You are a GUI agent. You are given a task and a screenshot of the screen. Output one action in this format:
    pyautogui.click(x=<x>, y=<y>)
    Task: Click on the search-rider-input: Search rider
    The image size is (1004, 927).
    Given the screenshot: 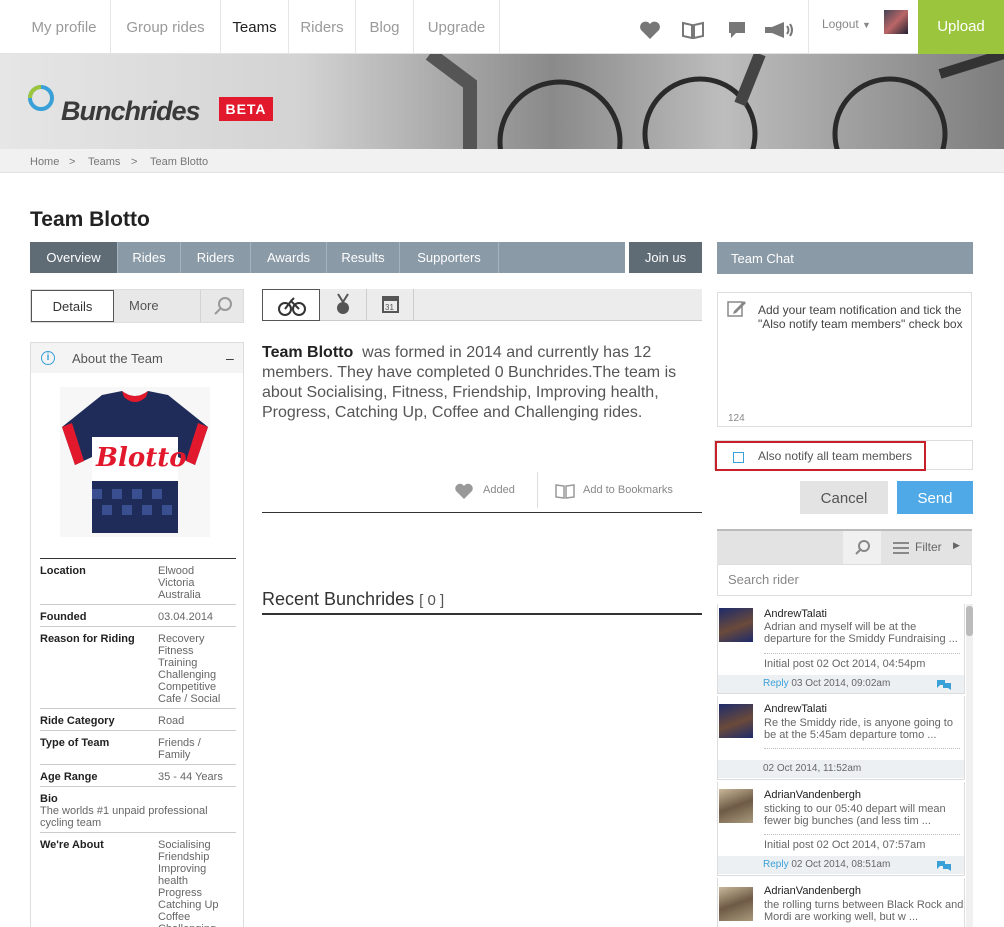 What is the action you would take?
    pyautogui.click(x=844, y=580)
    